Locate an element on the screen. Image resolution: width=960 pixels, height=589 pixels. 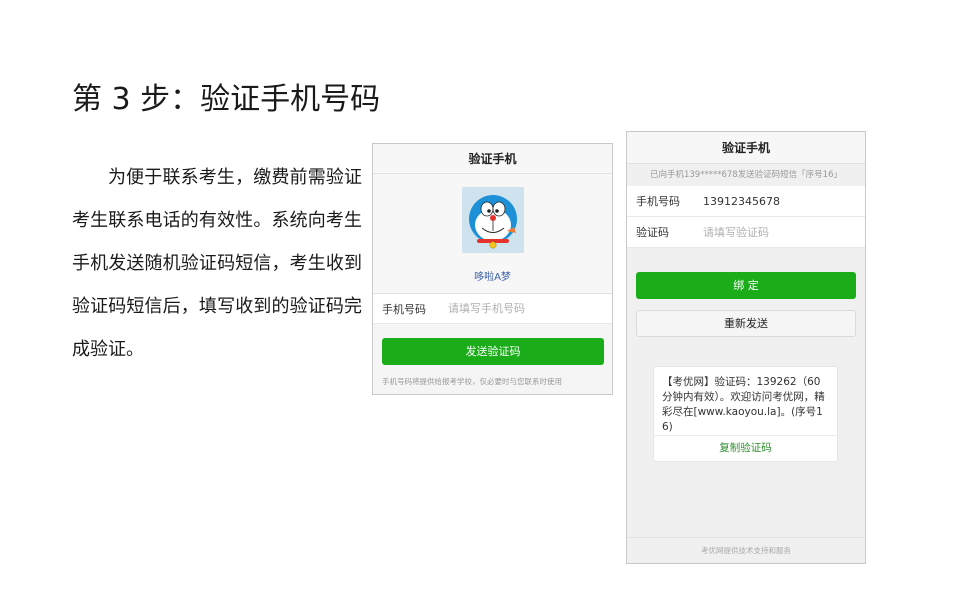
bind-button: 绑 定 is located at coordinates (746, 285).